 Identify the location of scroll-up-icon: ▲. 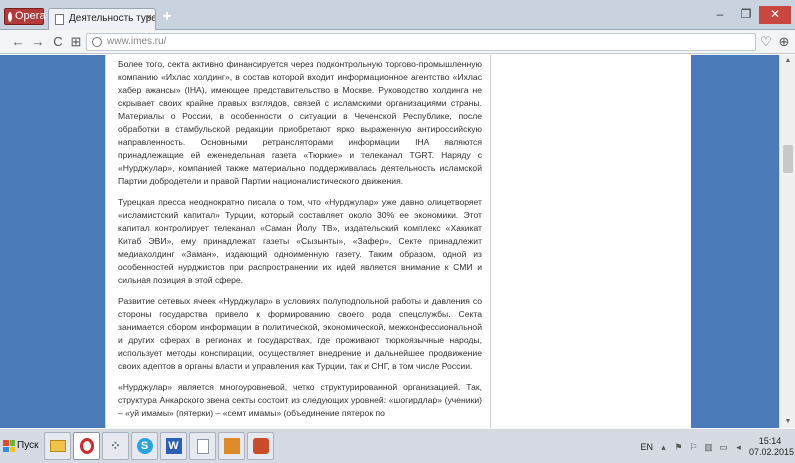
(787, 61).